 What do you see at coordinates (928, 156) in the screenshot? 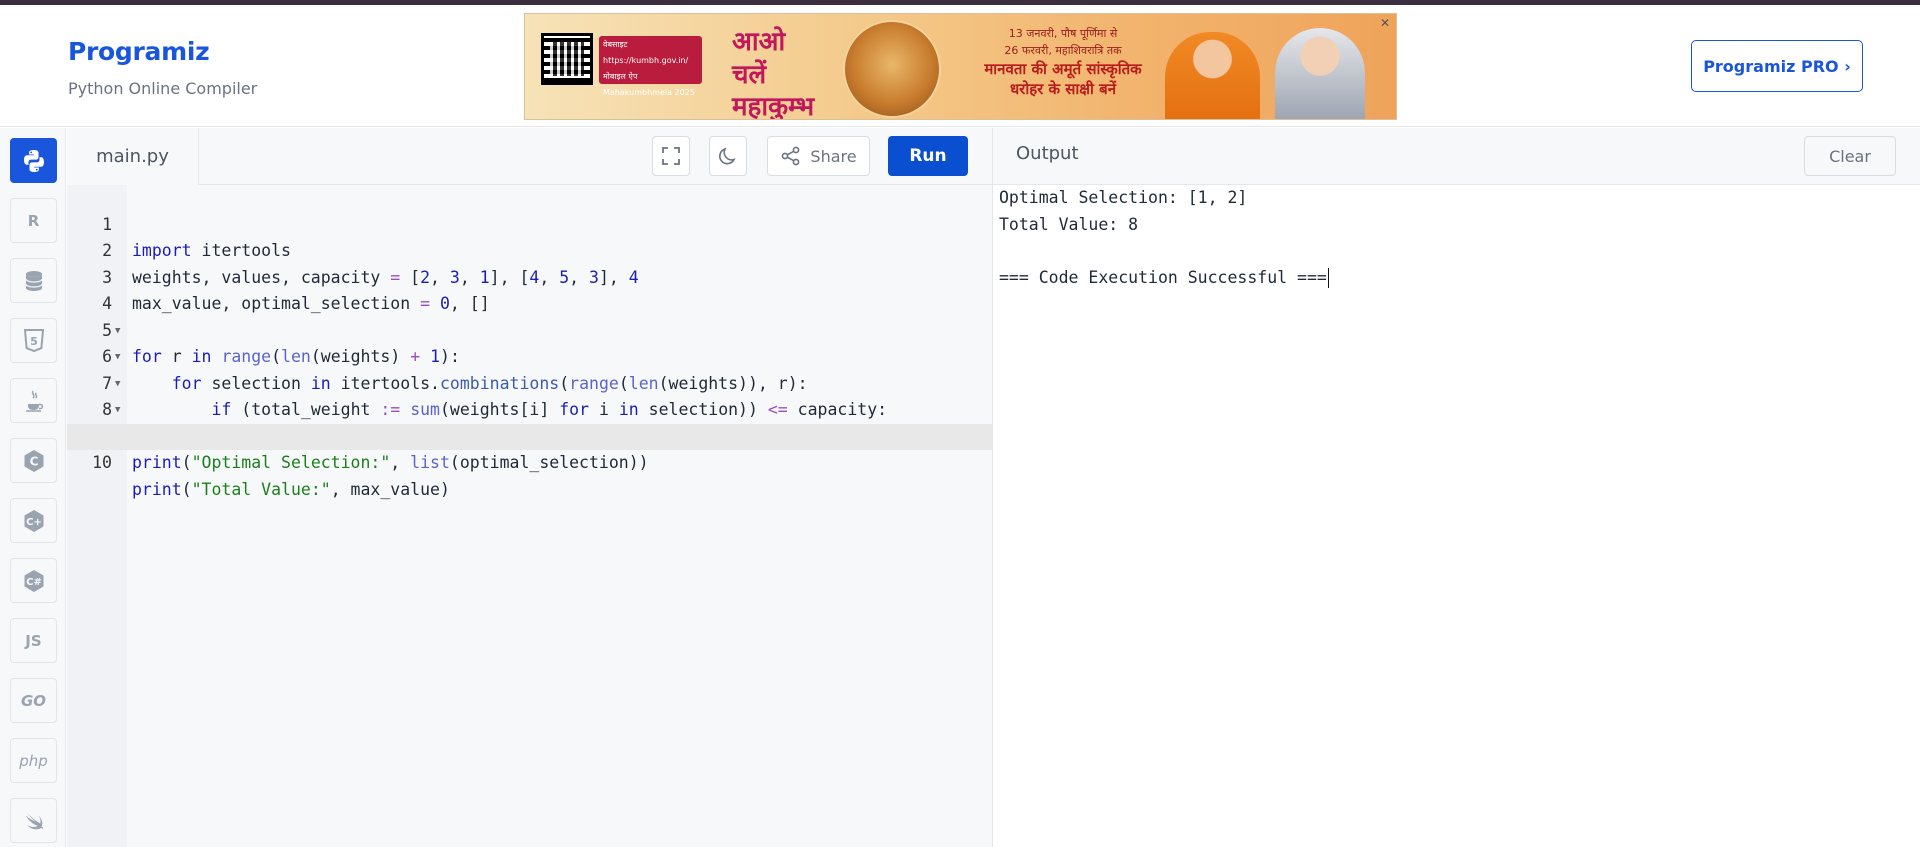
I see `run-button: Run` at bounding box center [928, 156].